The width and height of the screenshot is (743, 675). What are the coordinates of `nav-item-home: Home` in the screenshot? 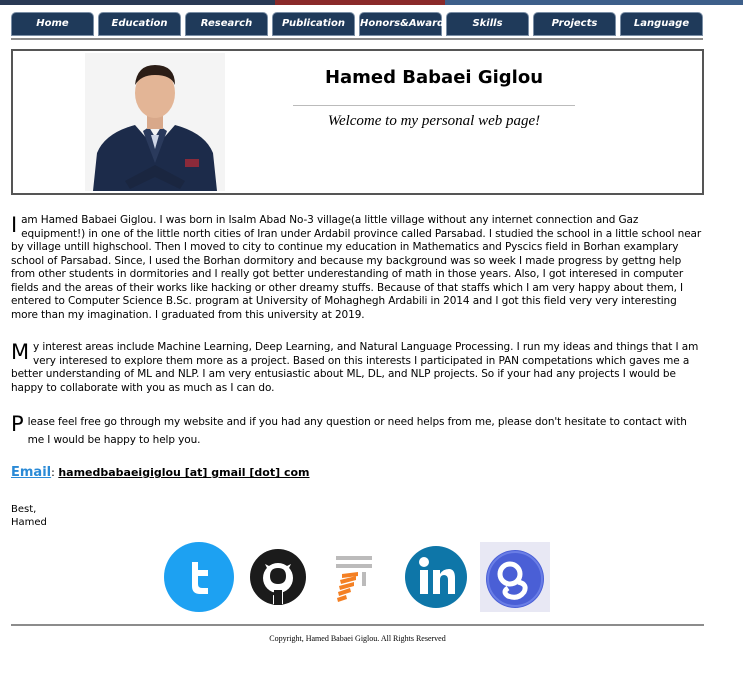 It's located at (52, 24).